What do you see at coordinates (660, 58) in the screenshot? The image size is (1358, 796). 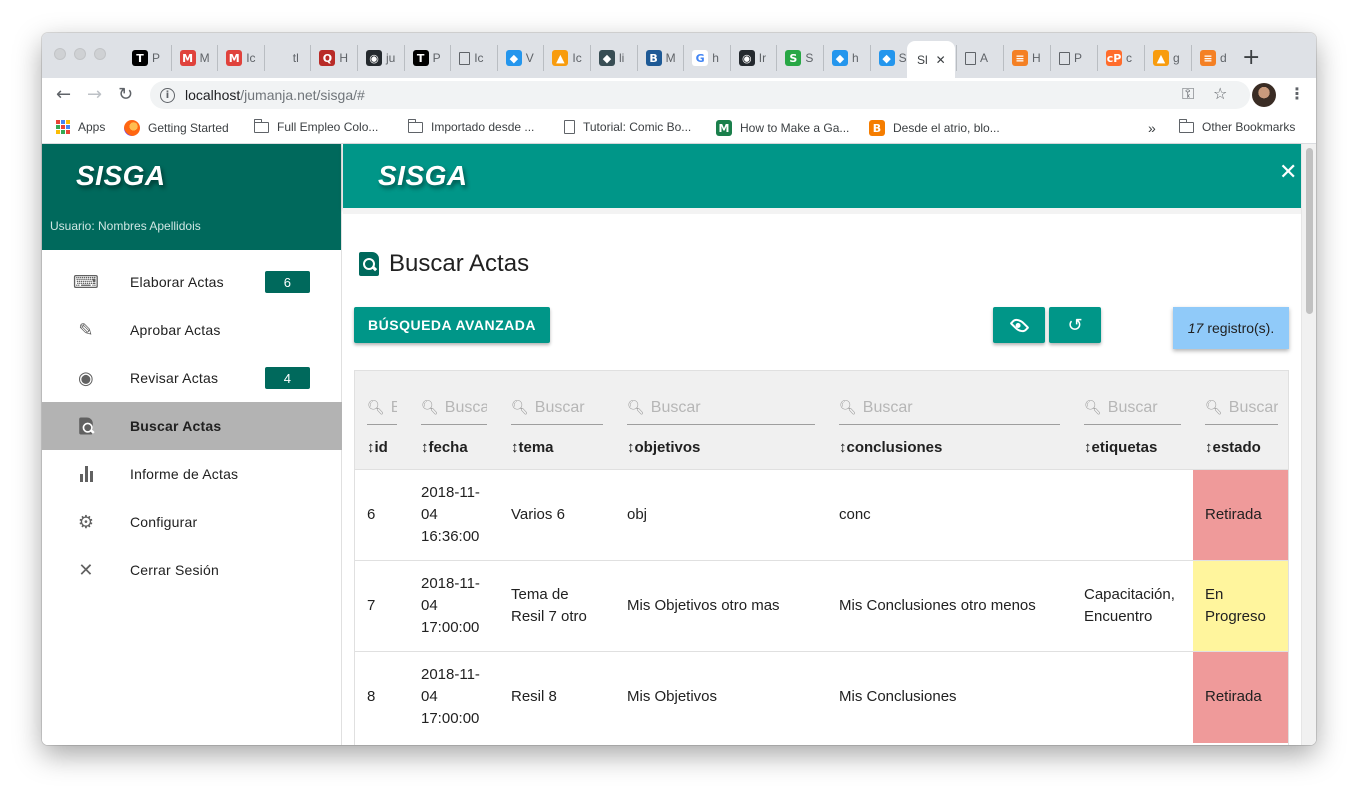 I see `browser-tab: BM` at bounding box center [660, 58].